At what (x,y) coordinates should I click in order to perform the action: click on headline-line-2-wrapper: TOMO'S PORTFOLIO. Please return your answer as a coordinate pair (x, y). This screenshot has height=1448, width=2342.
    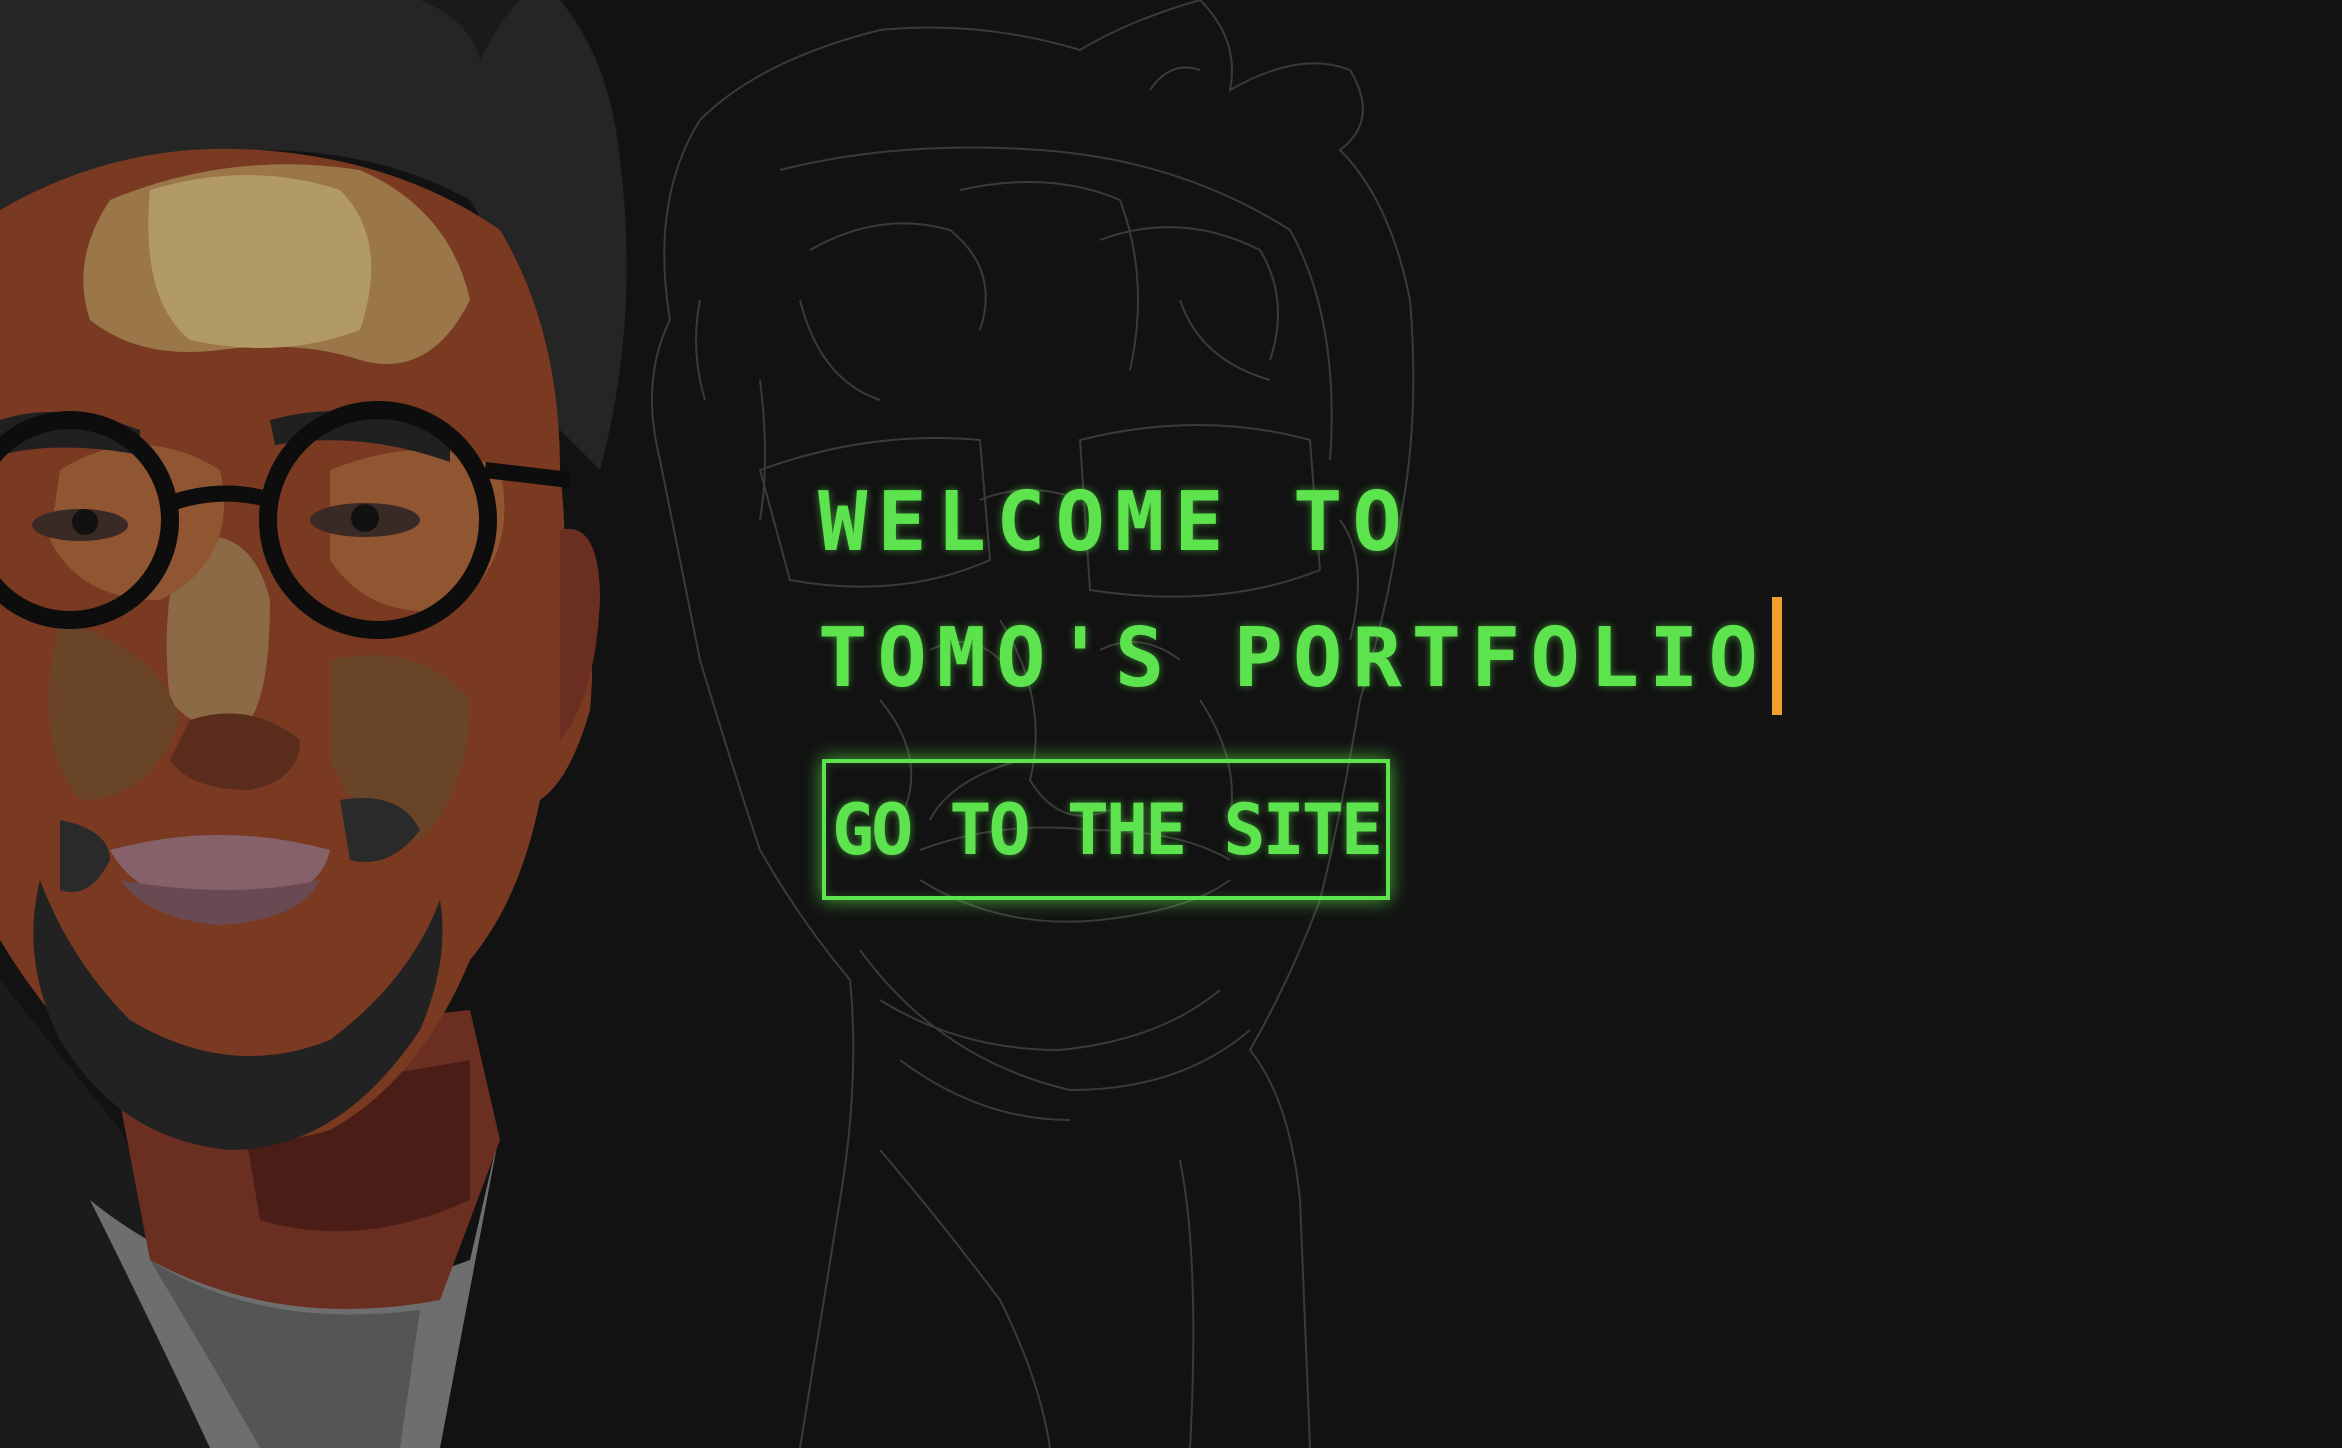
    Looking at the image, I should click on (1300, 659).